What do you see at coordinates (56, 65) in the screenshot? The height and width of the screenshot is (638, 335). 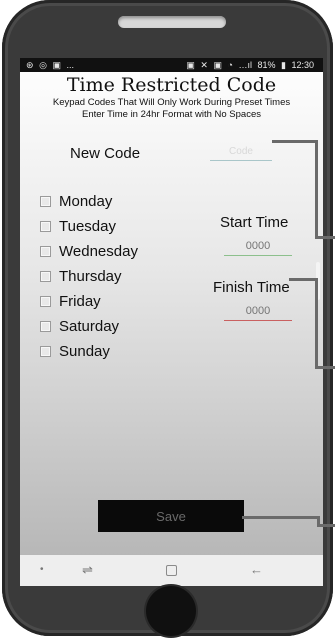 I see `status-icon-3: ▣` at bounding box center [56, 65].